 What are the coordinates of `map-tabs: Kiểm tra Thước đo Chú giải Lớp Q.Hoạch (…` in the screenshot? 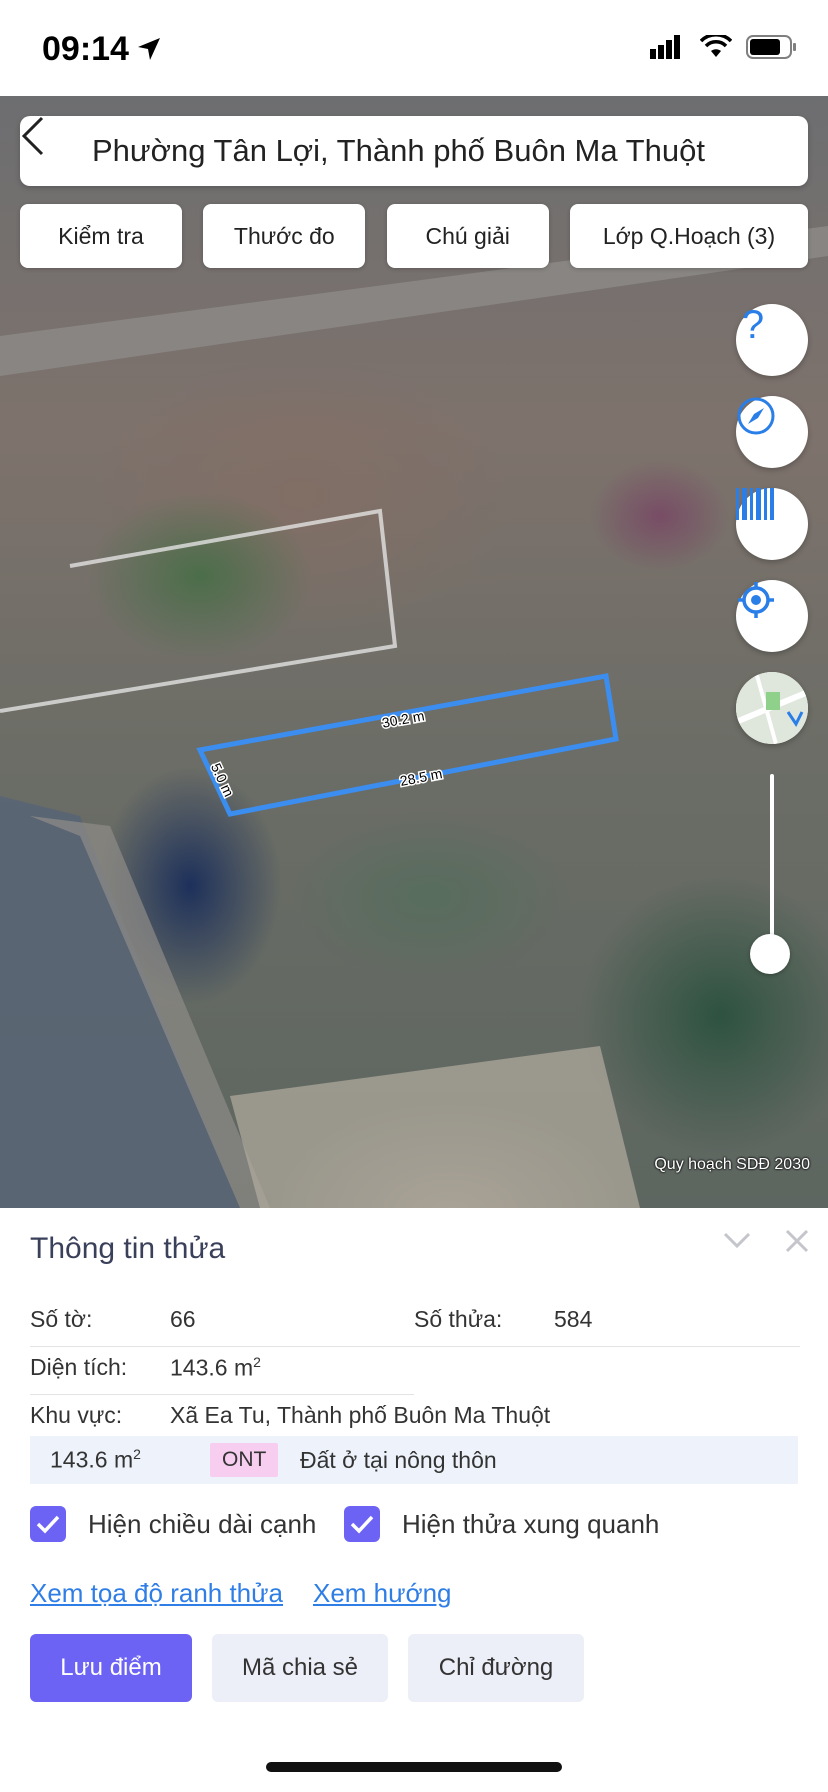 It's located at (414, 236).